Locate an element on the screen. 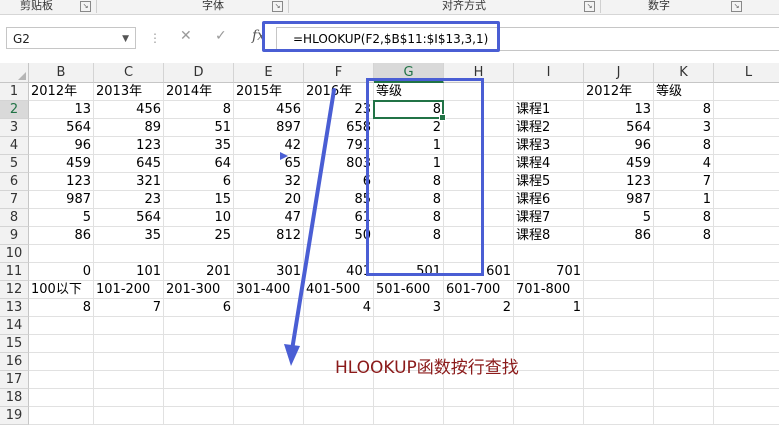 Image resolution: width=779 pixels, height=437 pixels. annotation-arrow-head is located at coordinates (292, 355).